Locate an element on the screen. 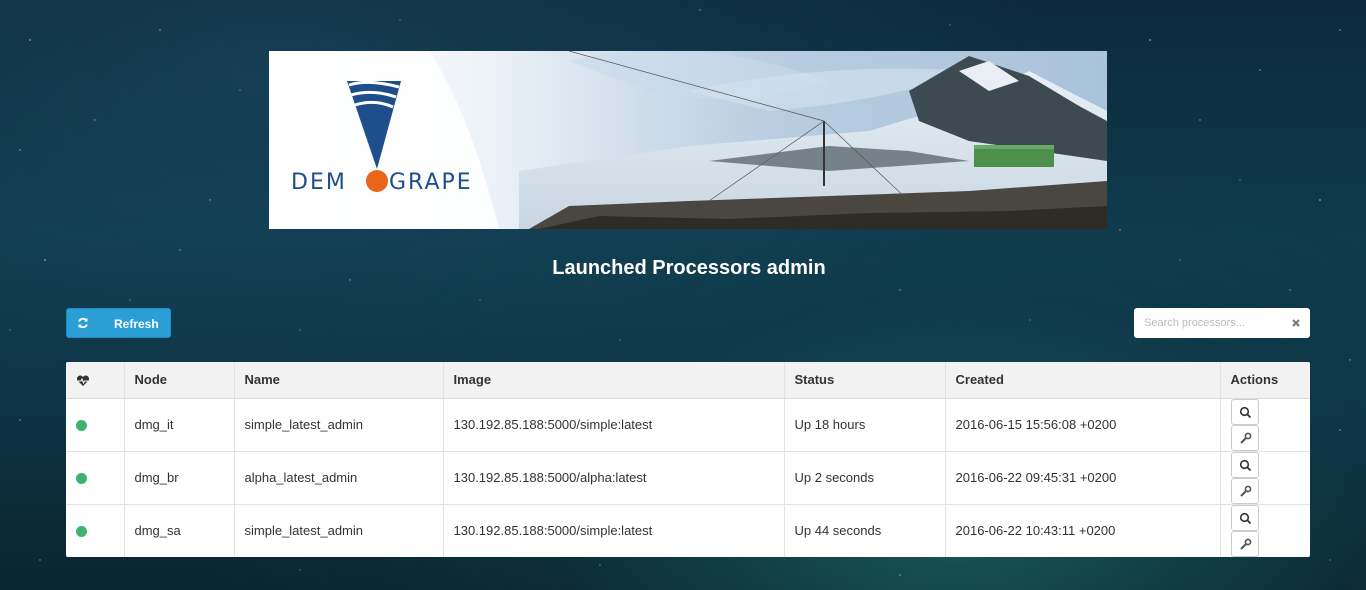  search-box is located at coordinates (1222, 323).